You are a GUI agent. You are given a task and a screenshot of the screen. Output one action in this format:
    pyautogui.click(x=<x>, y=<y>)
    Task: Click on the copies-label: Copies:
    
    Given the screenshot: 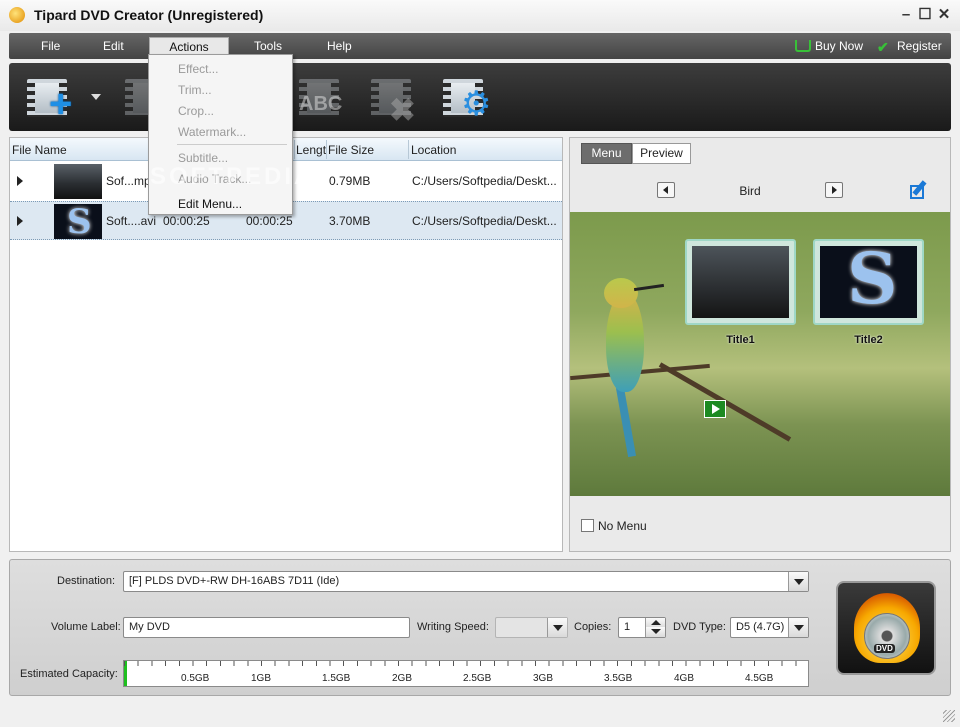 What is the action you would take?
    pyautogui.click(x=593, y=627)
    